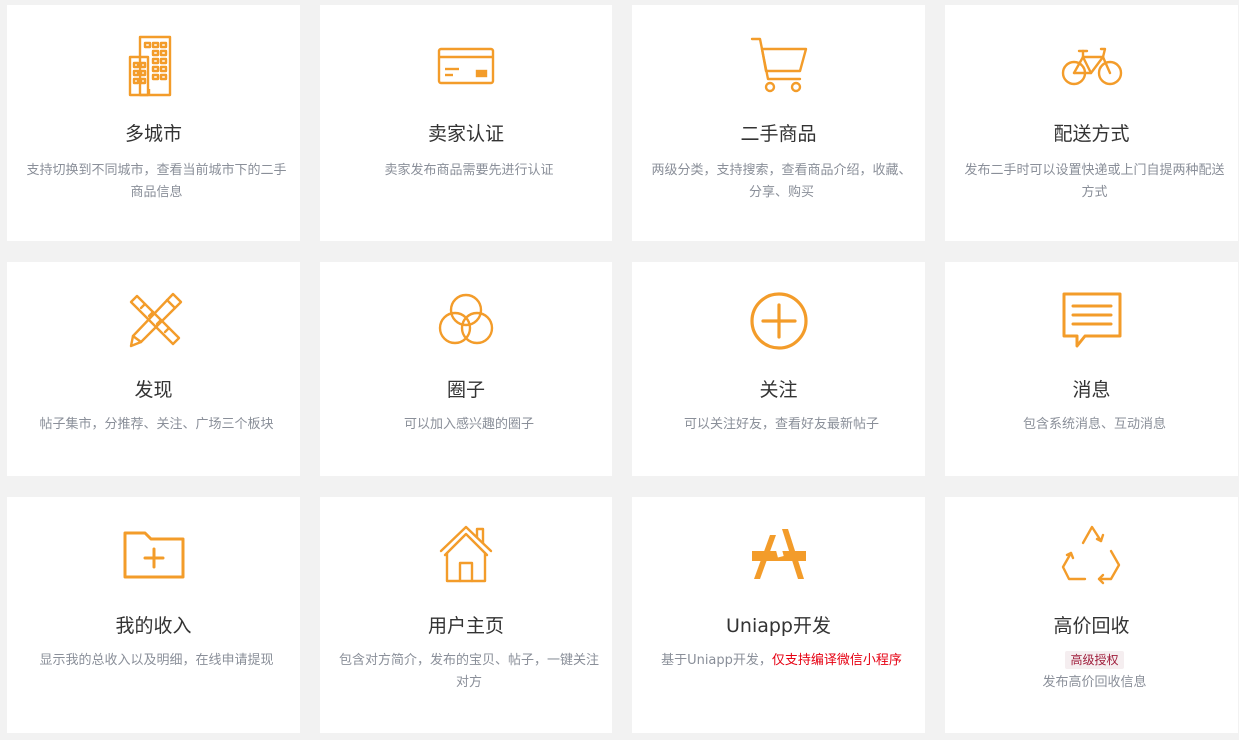 Image resolution: width=1239 pixels, height=740 pixels. I want to click on feature-desc: 基于Uniapp开发，仅支持编译微信小程序, so click(781, 661).